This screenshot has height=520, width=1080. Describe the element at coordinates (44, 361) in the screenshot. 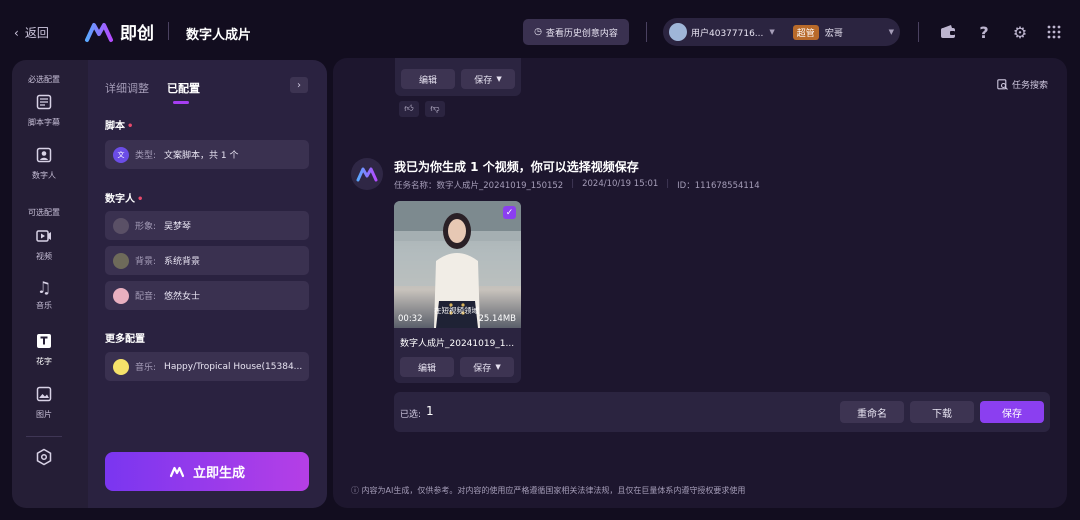

I see `sidebar-item-label: 花字` at that location.